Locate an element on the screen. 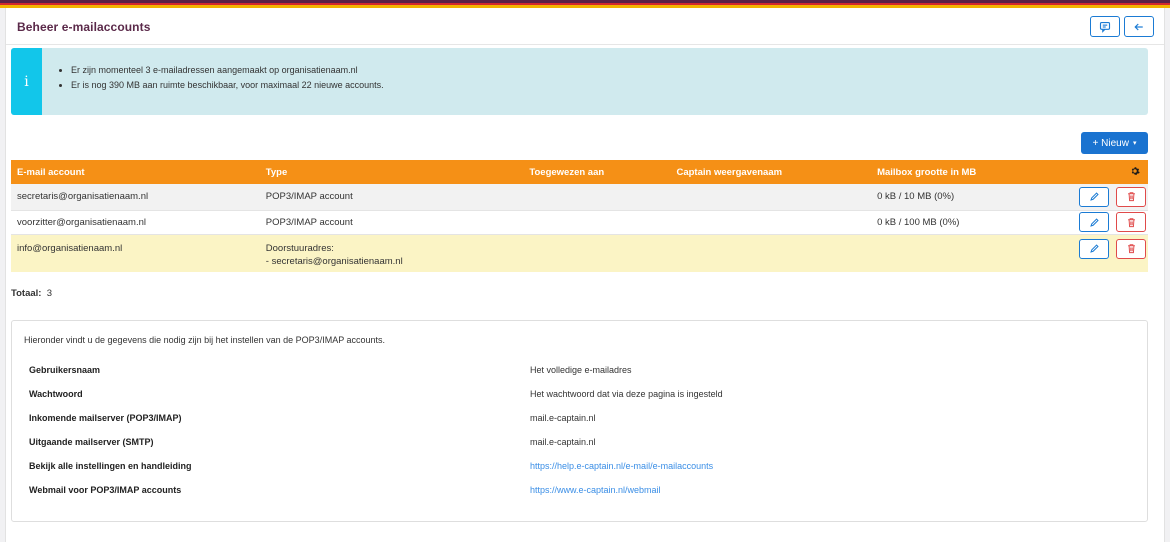  col-email-account: E-mail account is located at coordinates (135, 172).